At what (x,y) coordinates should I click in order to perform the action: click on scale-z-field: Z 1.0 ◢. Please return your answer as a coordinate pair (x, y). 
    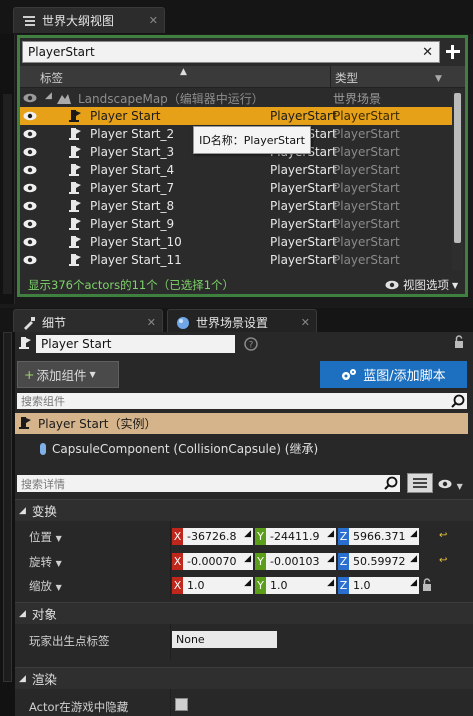
    Looking at the image, I should click on (378, 585).